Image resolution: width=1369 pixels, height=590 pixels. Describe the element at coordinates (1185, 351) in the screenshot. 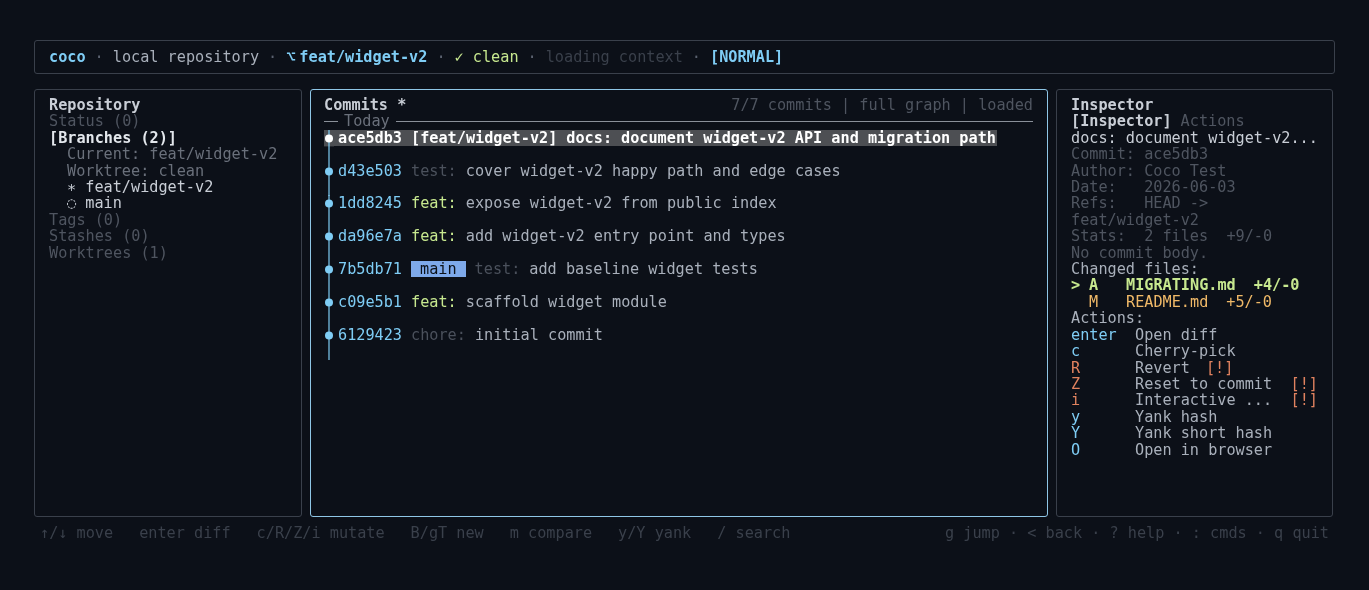

I see `action-label: Cherry-pick` at that location.